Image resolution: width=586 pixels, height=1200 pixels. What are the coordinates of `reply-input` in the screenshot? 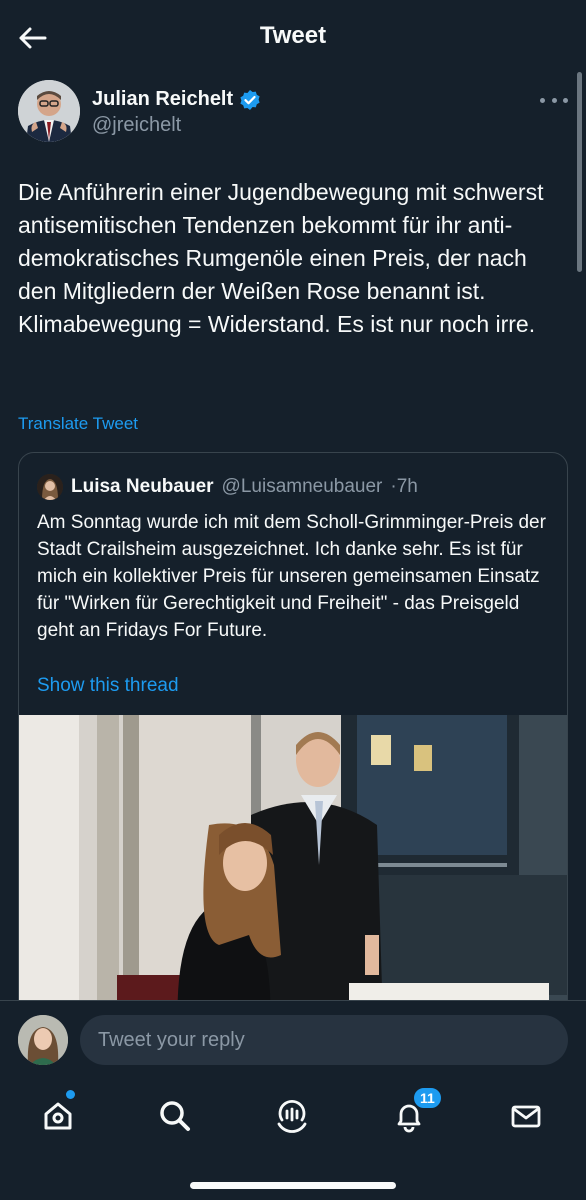 It's located at (324, 1040).